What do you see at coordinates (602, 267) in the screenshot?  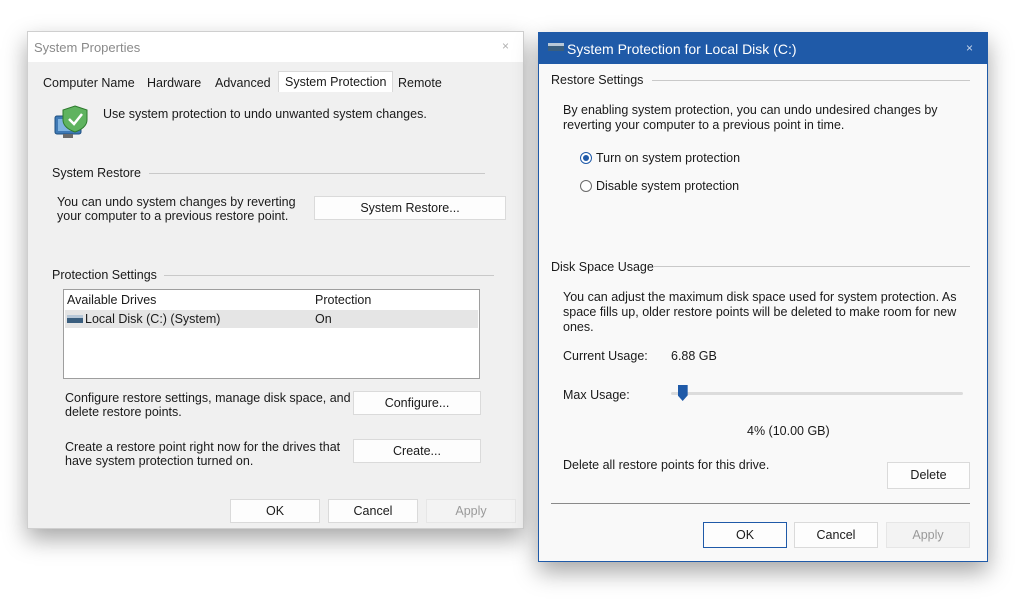 I see `disk-space-group-label: Disk Space Usage` at bounding box center [602, 267].